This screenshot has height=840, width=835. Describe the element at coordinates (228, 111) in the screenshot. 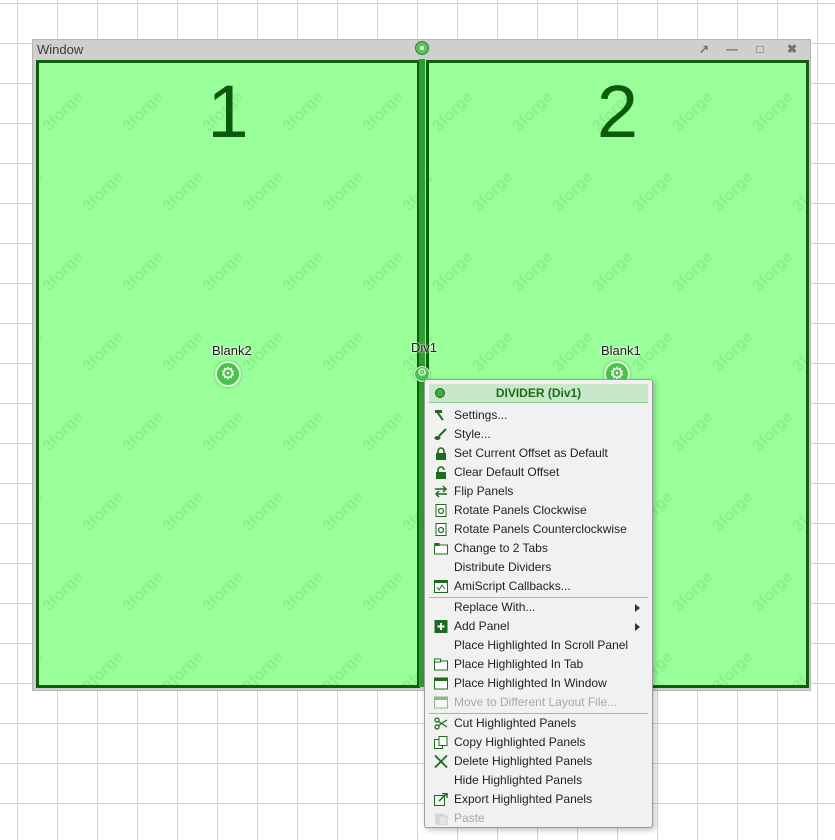

I see `panel-number: 1` at that location.